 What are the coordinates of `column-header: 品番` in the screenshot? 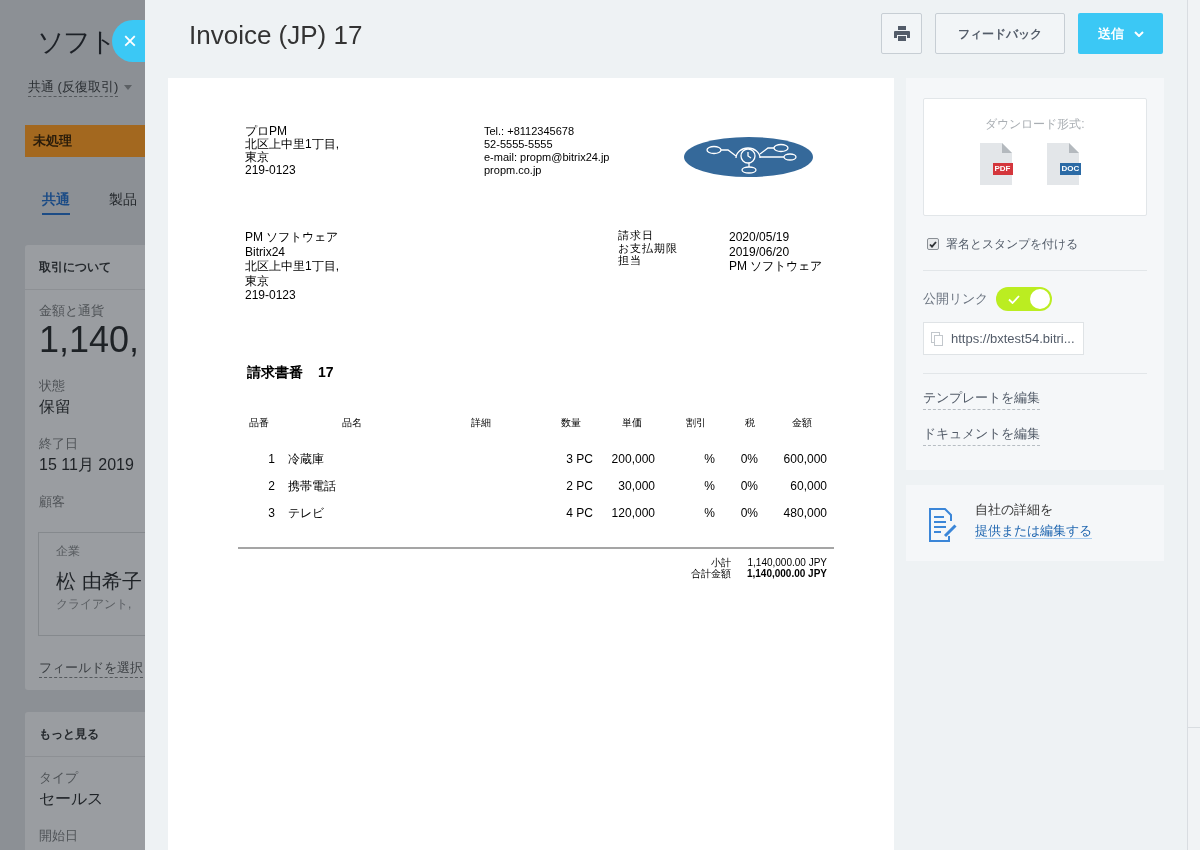 It's located at (259, 422).